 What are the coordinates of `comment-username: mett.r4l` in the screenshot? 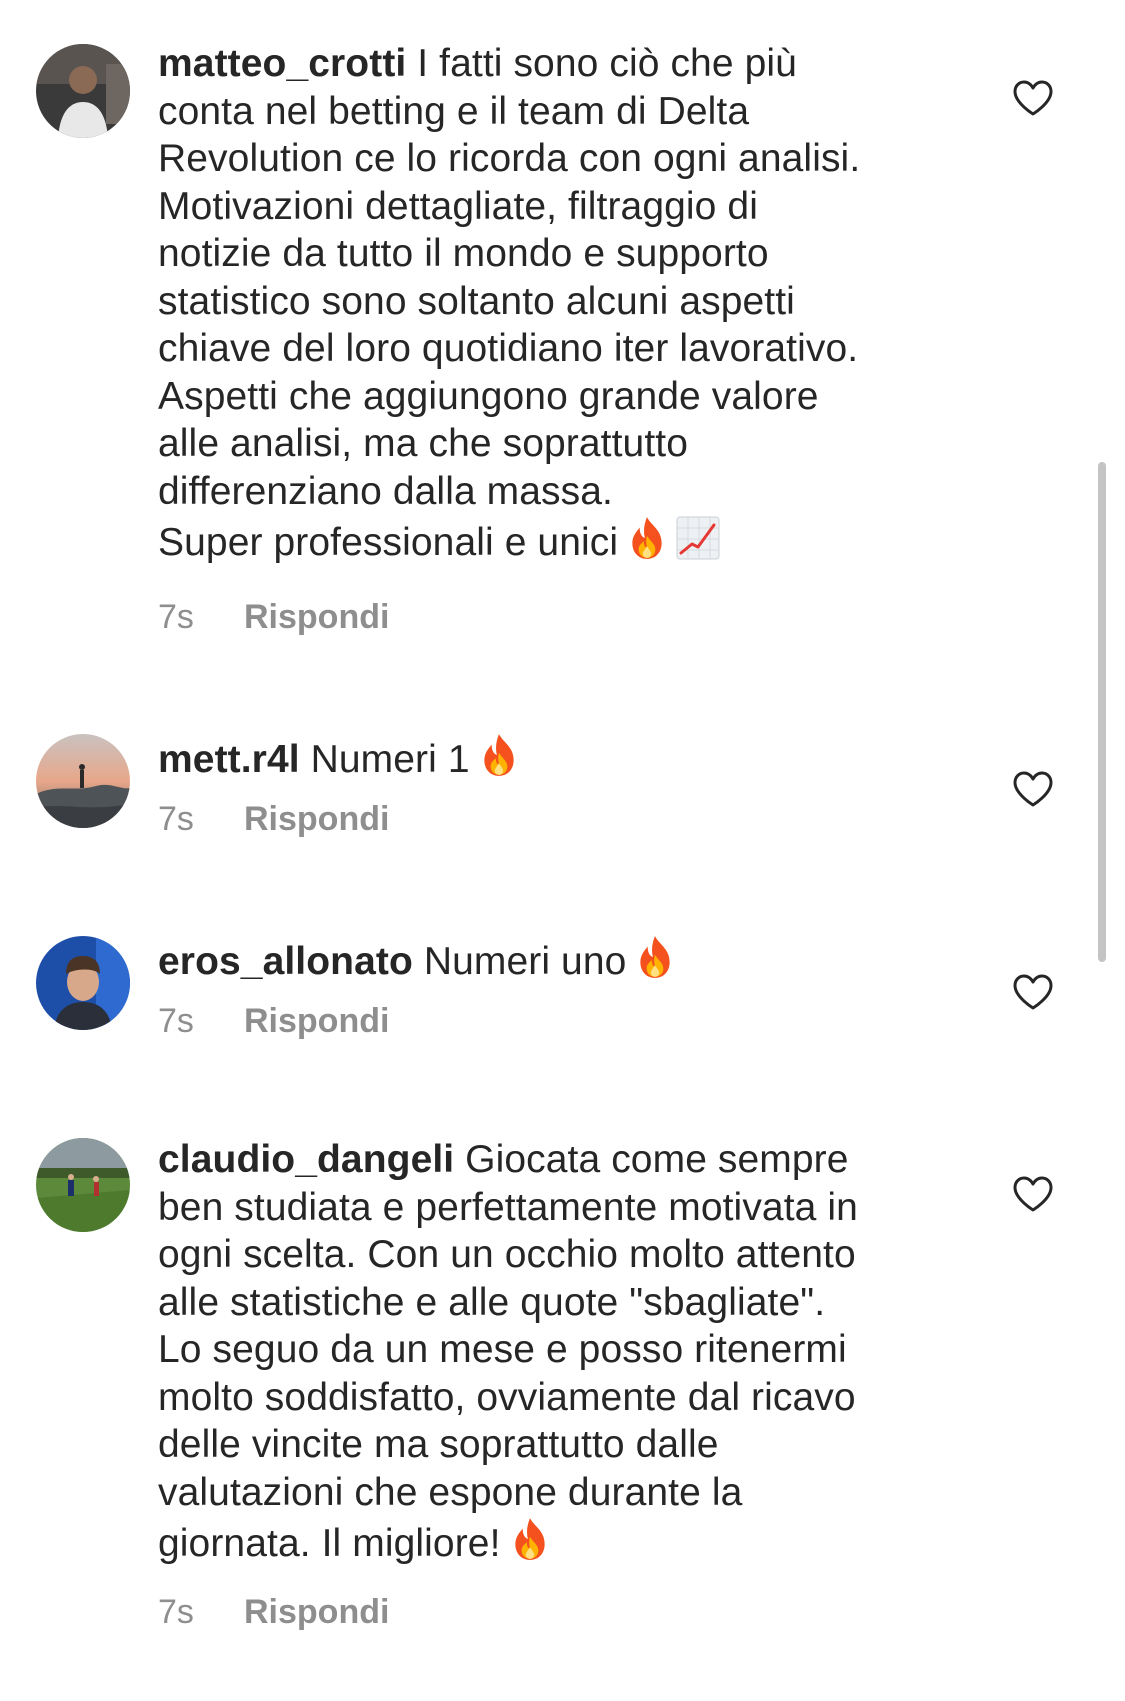 It's located at (229, 759).